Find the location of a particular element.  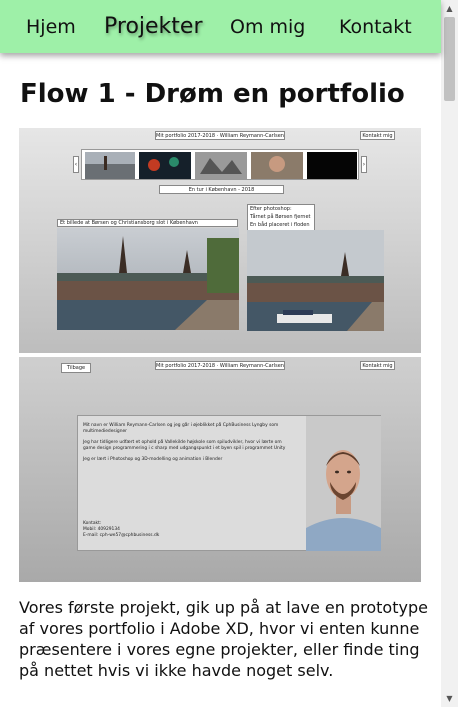

carousel-prev-icon: ‹ is located at coordinates (76, 164).